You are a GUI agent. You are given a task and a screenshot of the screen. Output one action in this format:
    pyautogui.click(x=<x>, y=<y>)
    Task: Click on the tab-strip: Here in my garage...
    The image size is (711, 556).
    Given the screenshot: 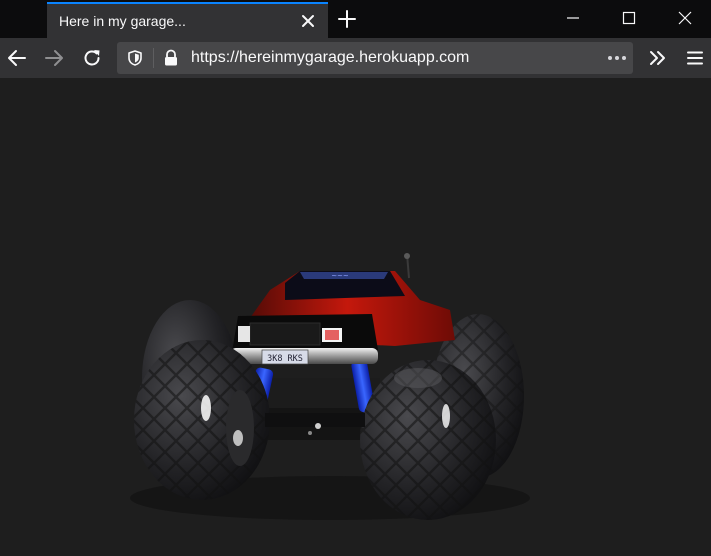 What is the action you would take?
    pyautogui.click(x=355, y=19)
    